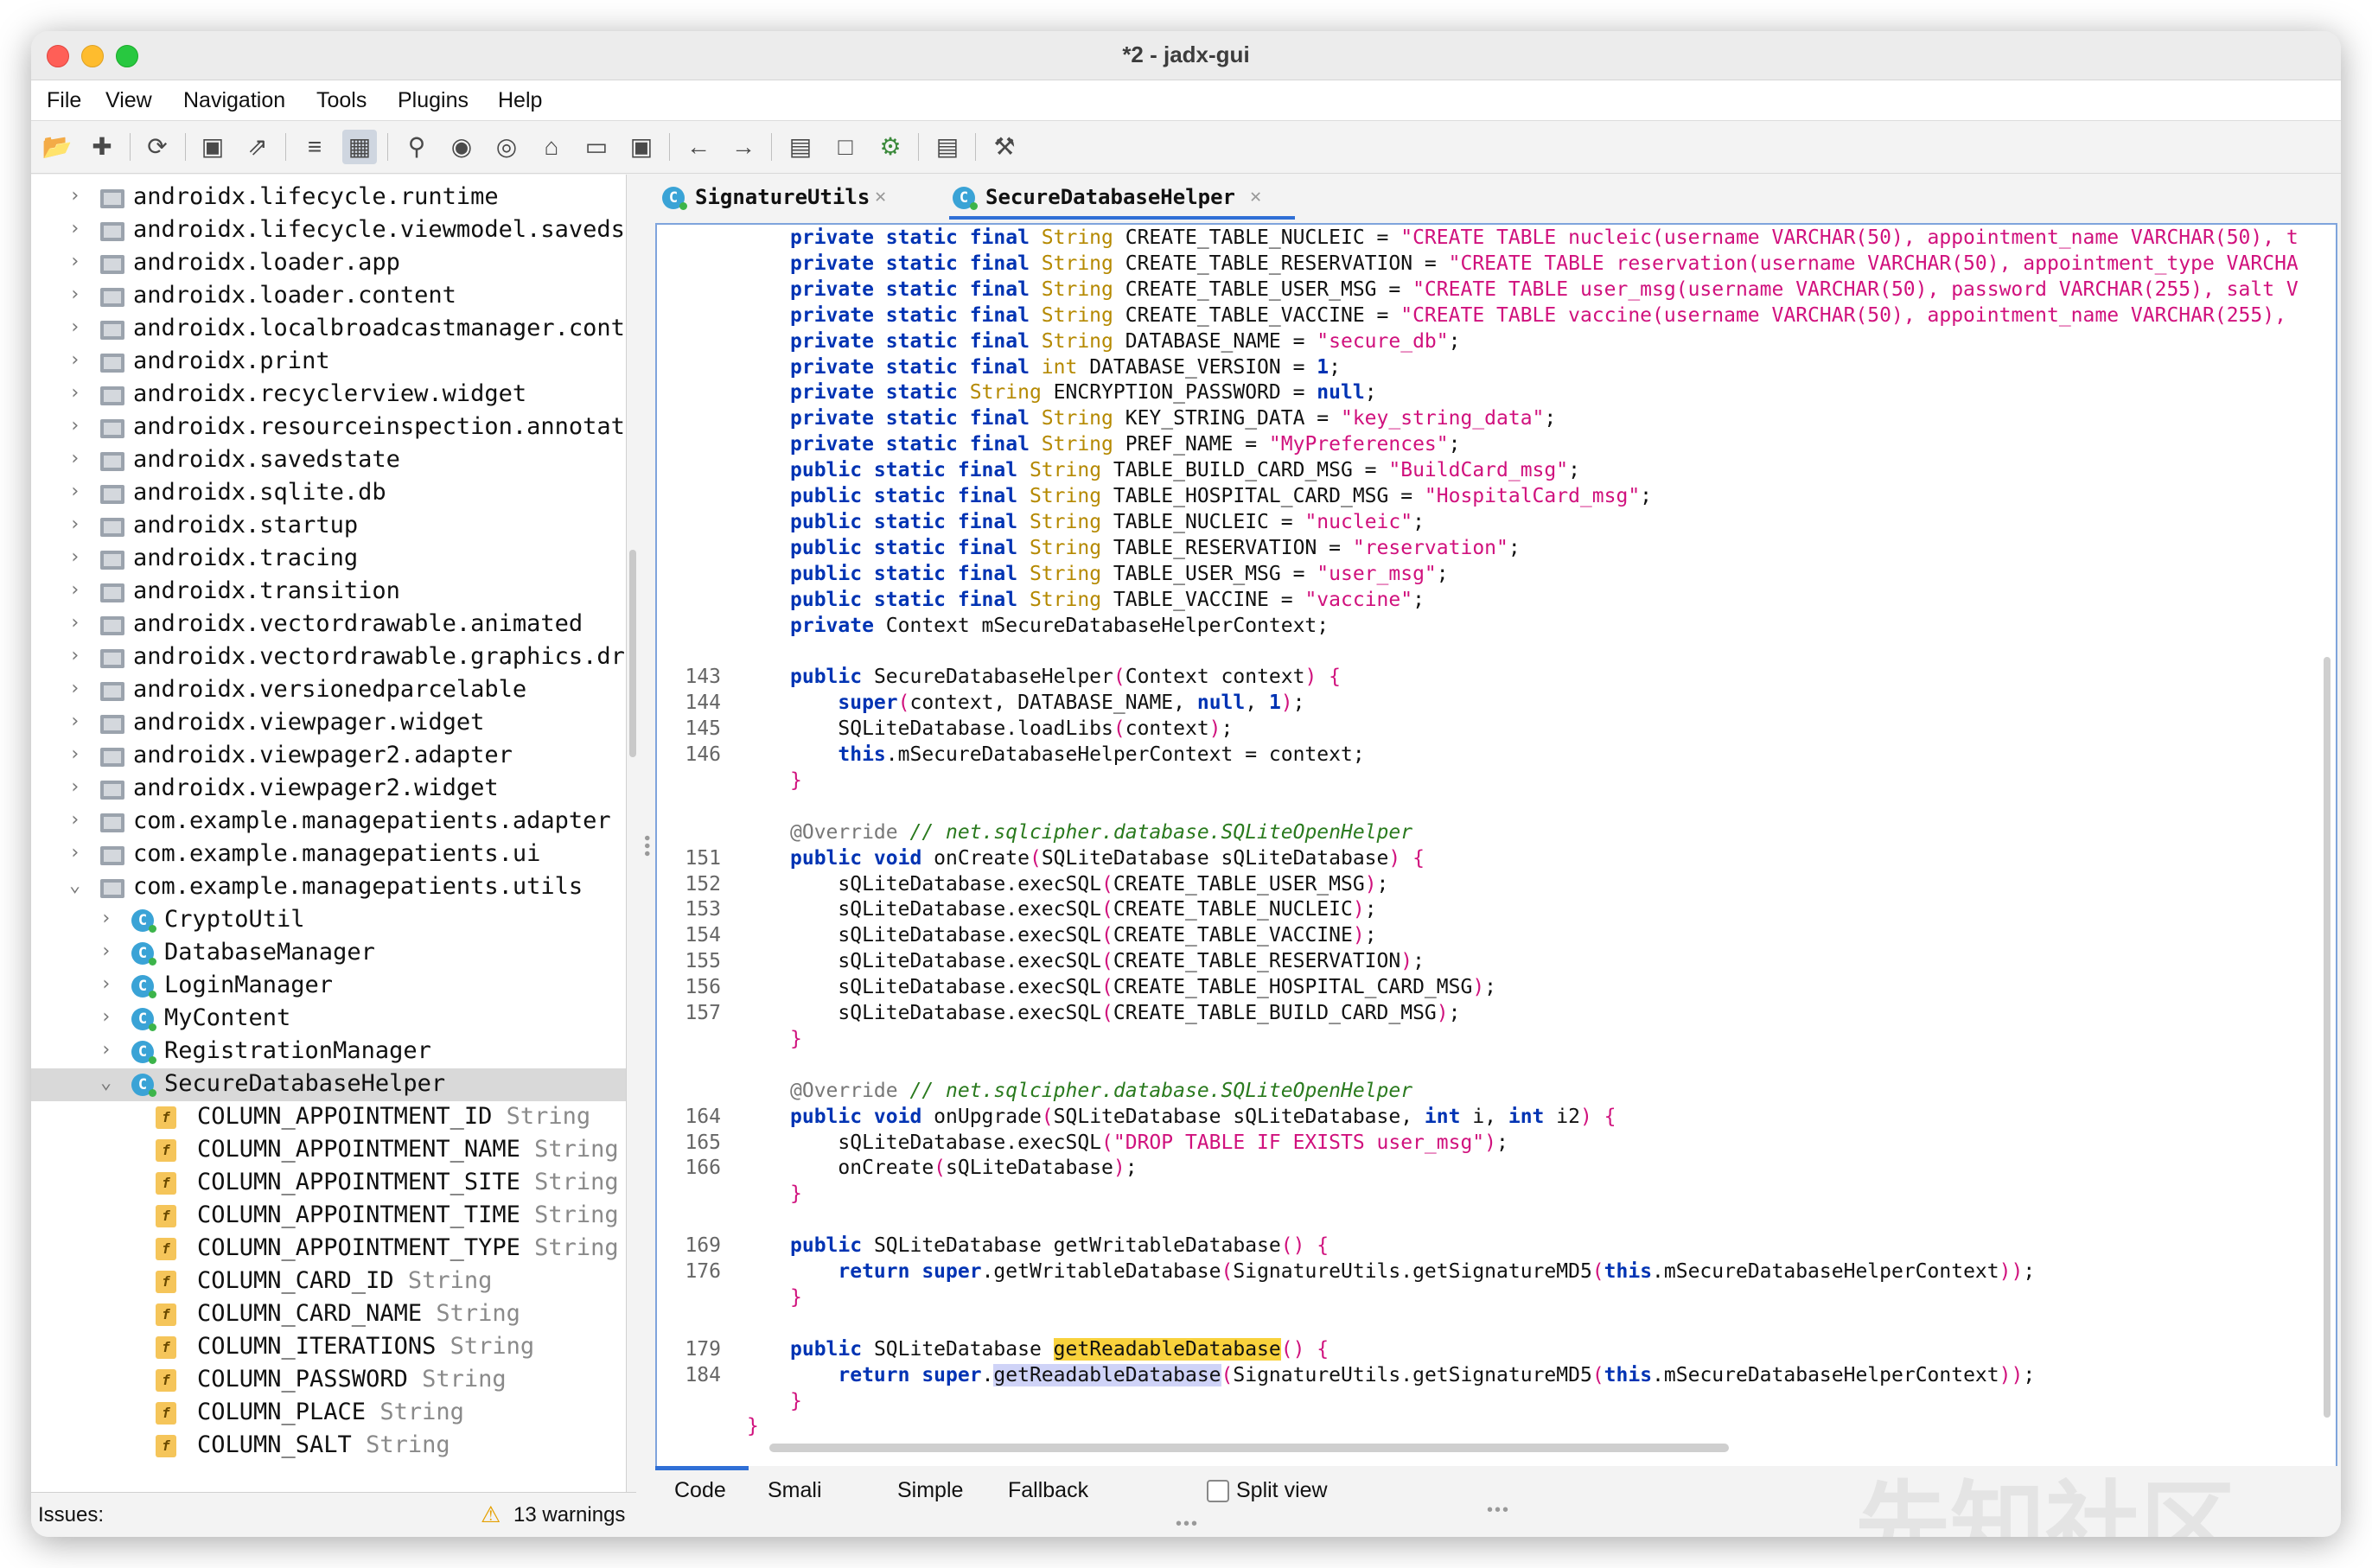 The width and height of the screenshot is (2372, 1568). What do you see at coordinates (1498, 1511) in the screenshot?
I see `resize-handle-icon: •••` at bounding box center [1498, 1511].